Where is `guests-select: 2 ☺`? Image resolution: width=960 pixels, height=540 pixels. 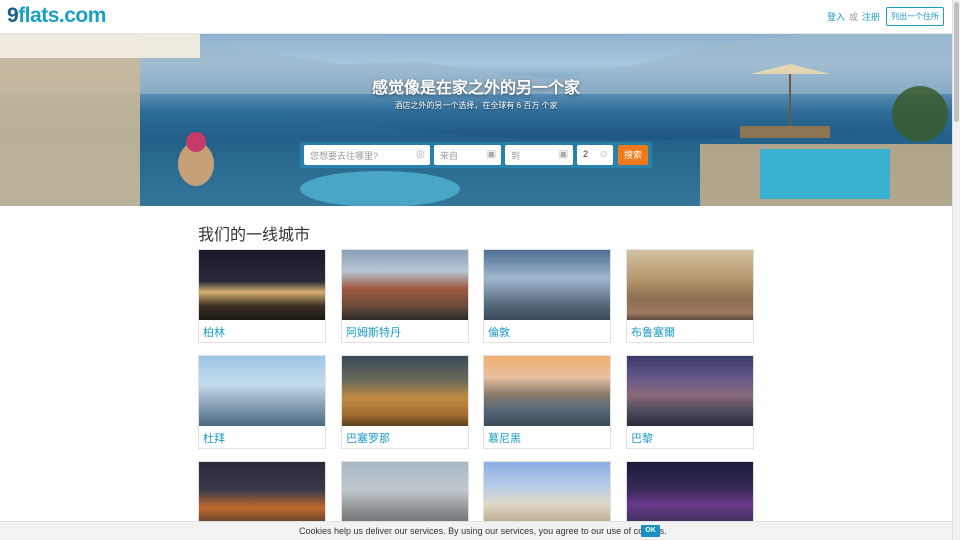
guests-select: 2 ☺ is located at coordinates (595, 155).